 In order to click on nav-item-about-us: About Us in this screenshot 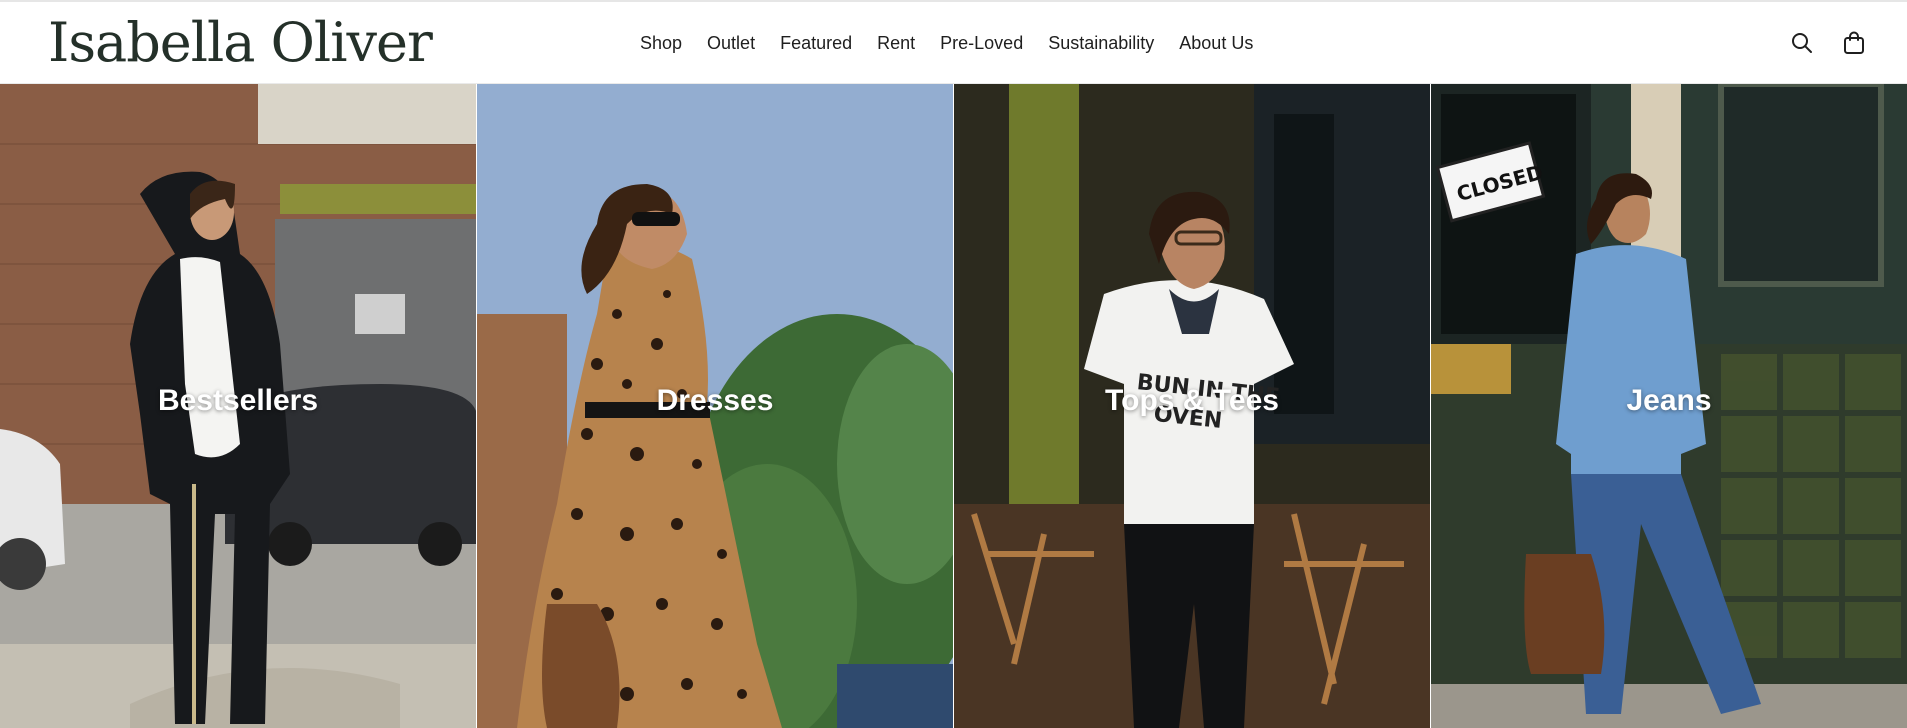, I will do `click(1216, 43)`.